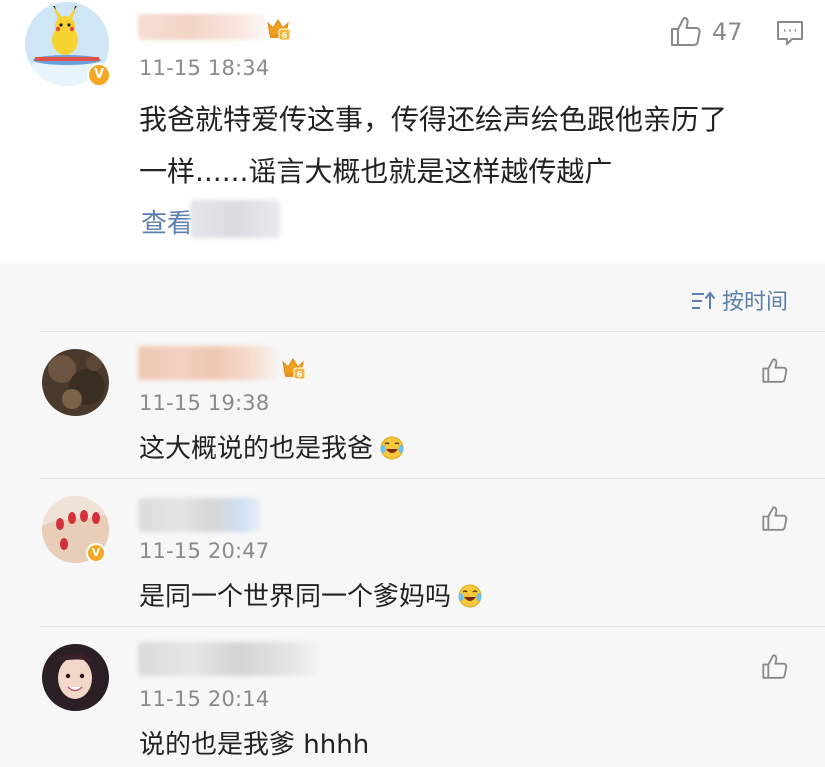  I want to click on reply-text: 是同一个世界同一个爹妈吗, so click(311, 594).